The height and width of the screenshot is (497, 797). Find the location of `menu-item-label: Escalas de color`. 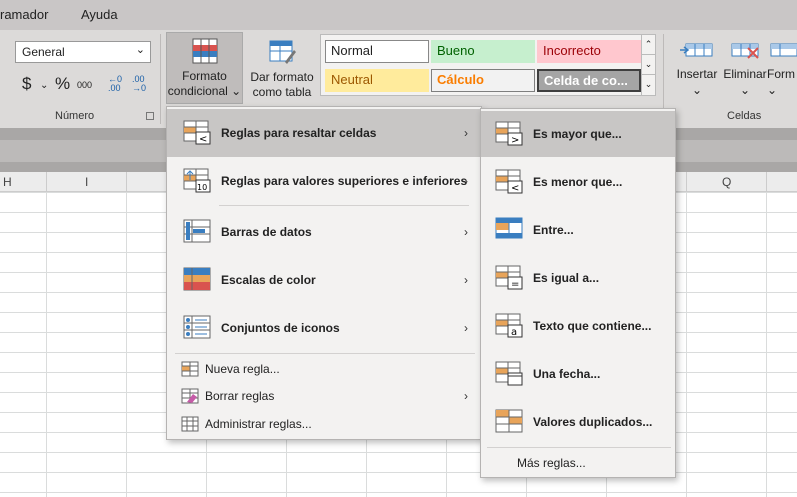

menu-item-label: Escalas de color is located at coordinates (268, 280).